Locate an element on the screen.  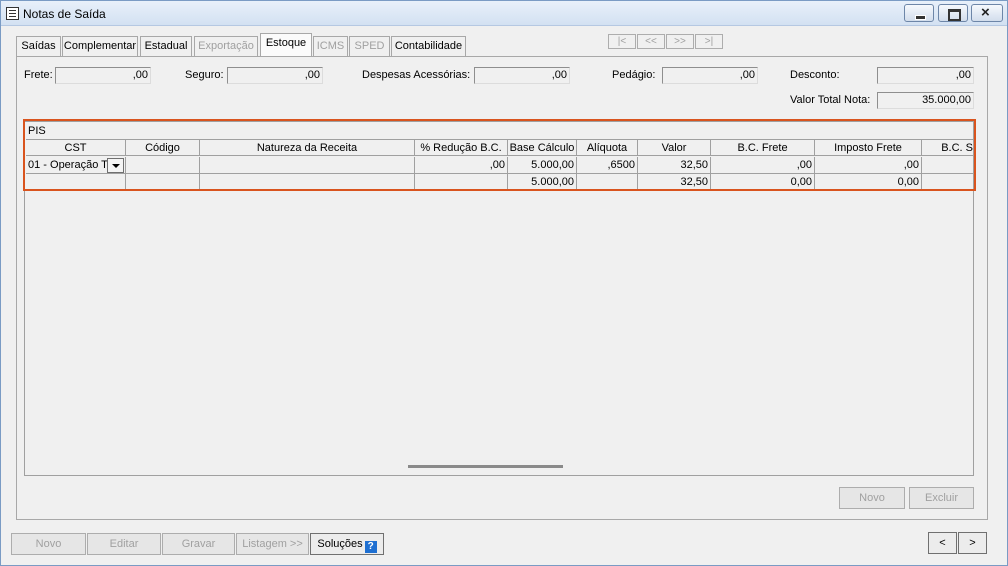
app-icon is located at coordinates (12, 13).